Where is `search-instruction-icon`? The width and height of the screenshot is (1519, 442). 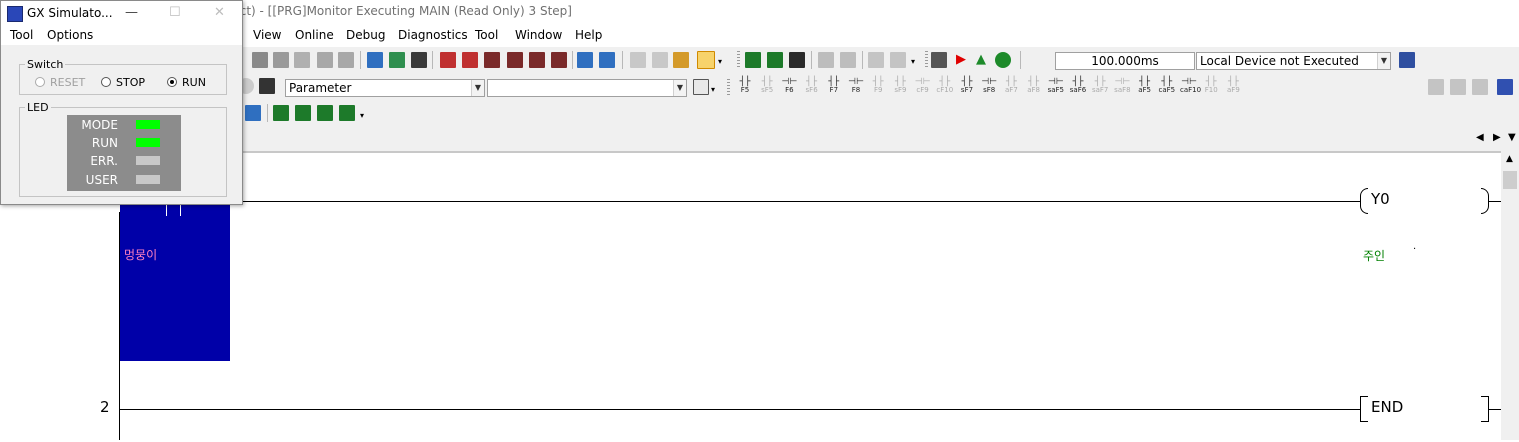 search-instruction-icon is located at coordinates (515, 60).